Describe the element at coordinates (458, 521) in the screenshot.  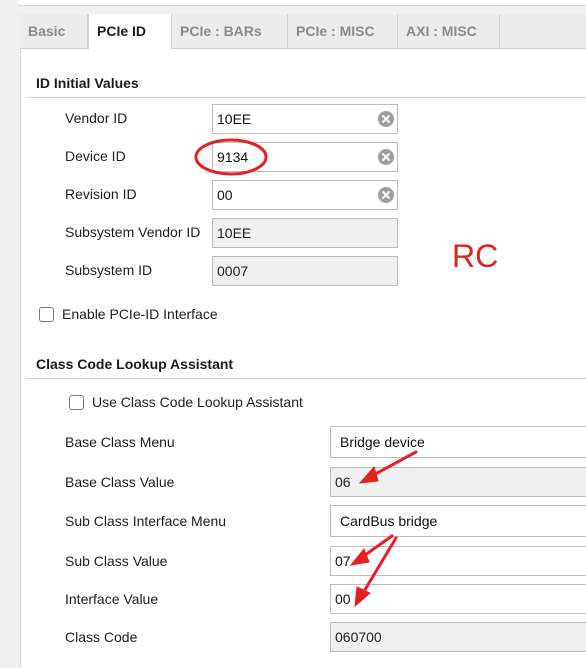
I see `sub-class-interface-menu-select: CardBus bridge` at that location.